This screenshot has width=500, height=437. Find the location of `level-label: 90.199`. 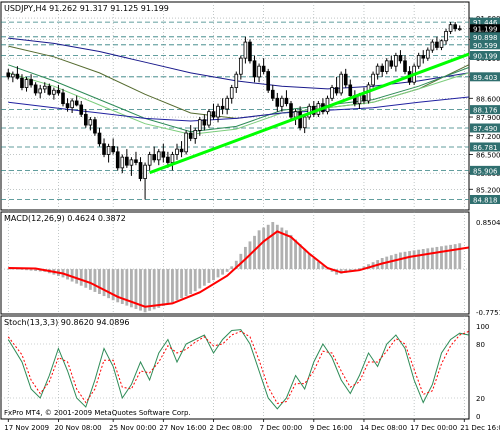

level-label: 90.199 is located at coordinates (485, 57).